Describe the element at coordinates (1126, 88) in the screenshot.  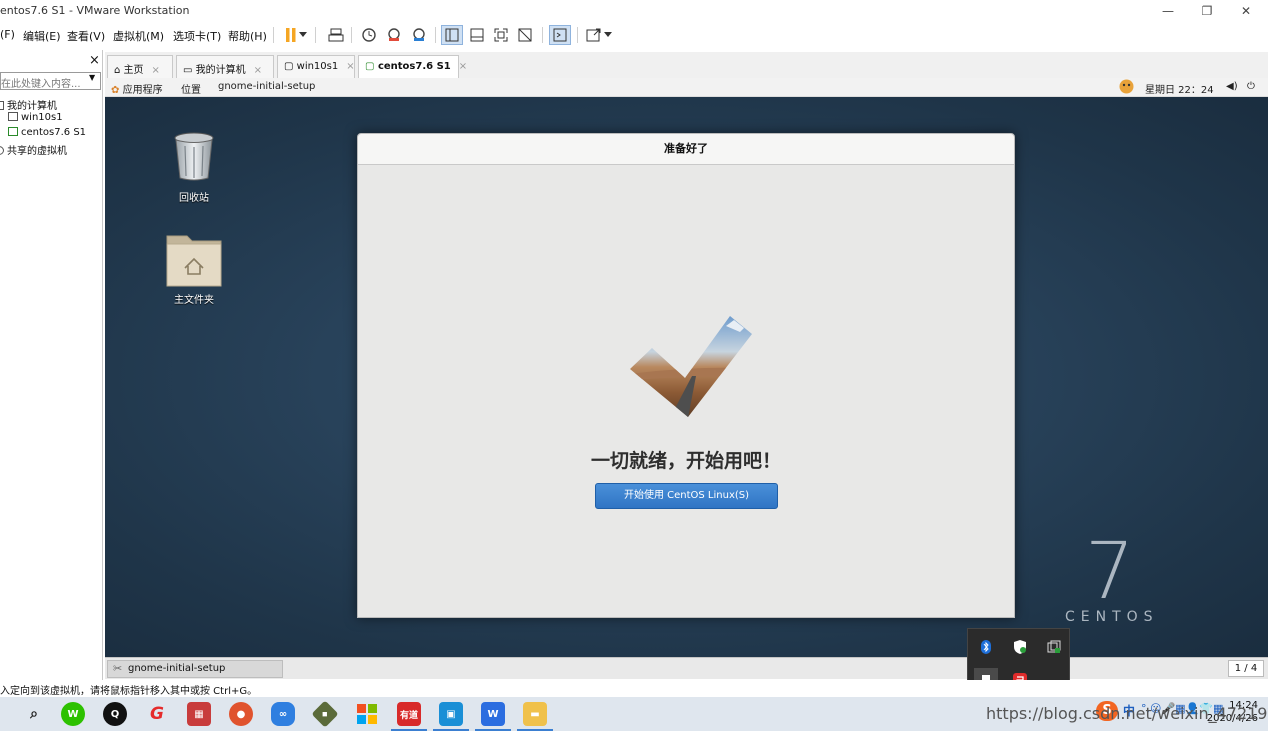
I see `user-avatar-icon` at that location.